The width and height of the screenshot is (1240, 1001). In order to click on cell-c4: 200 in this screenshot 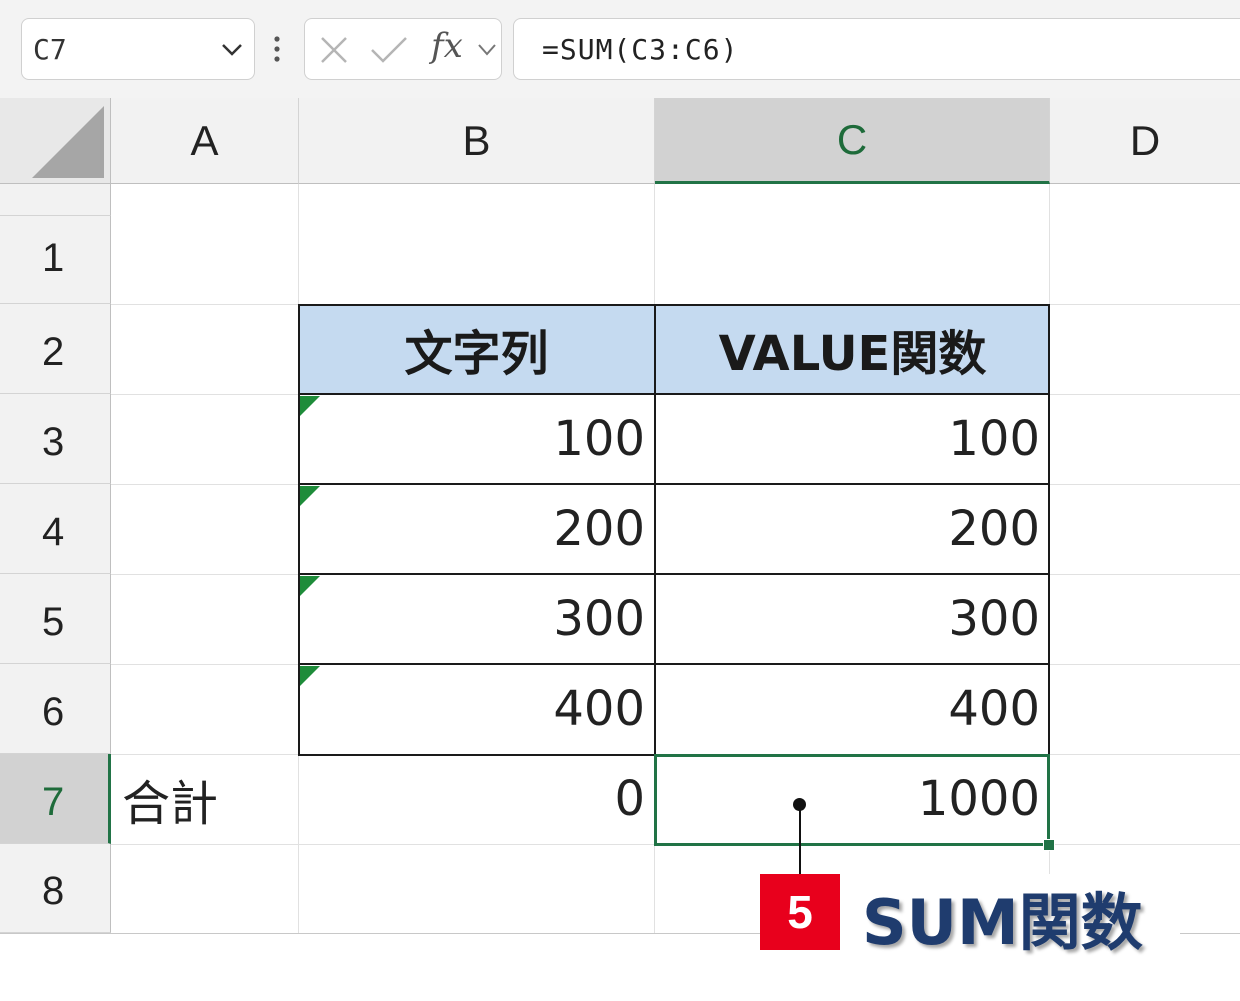, I will do `click(852, 529)`.